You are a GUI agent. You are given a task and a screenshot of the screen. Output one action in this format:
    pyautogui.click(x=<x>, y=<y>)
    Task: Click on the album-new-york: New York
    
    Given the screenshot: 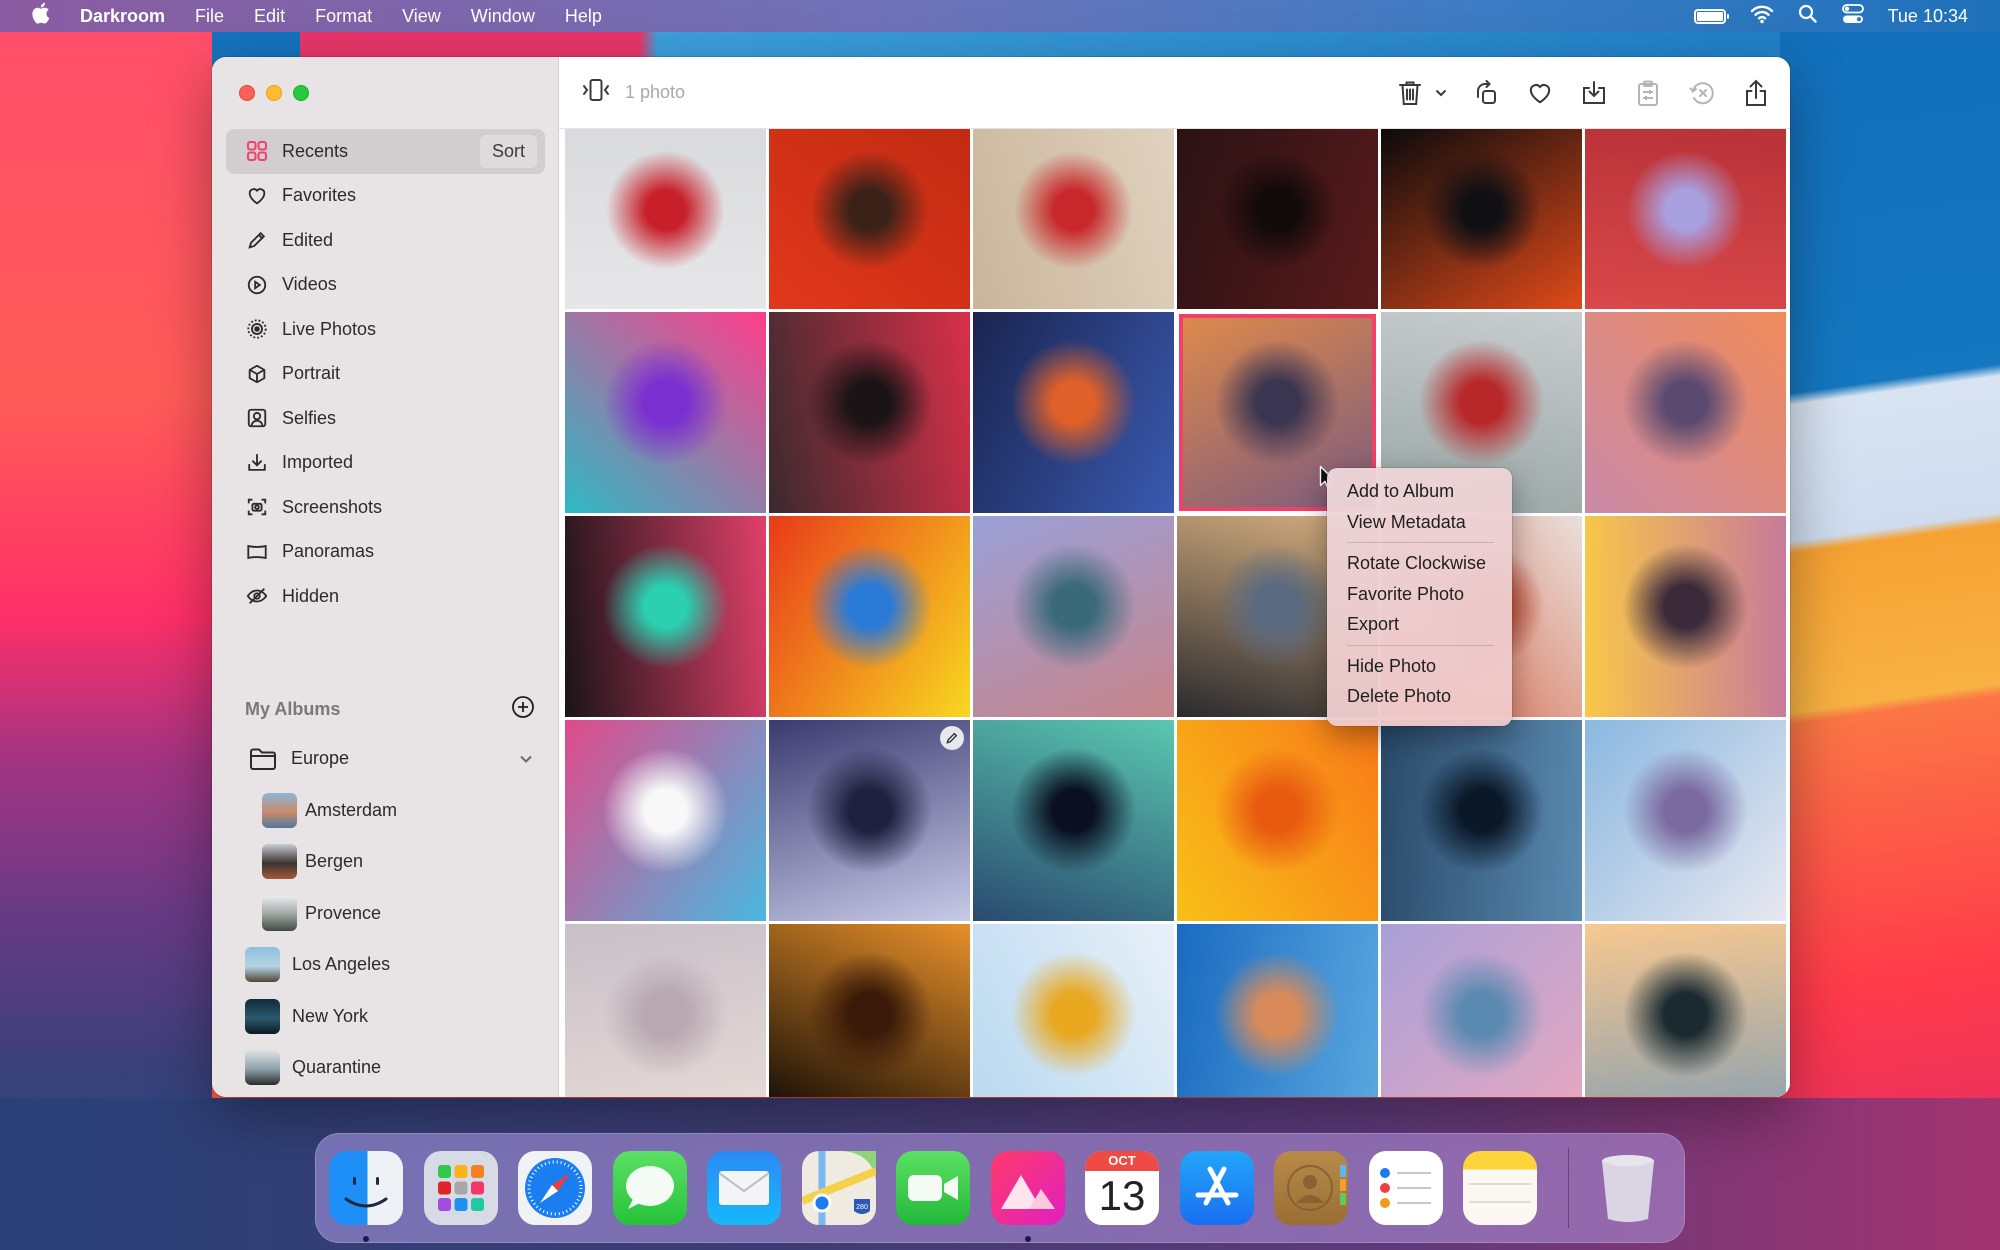 What is the action you would take?
    pyautogui.click(x=395, y=1017)
    